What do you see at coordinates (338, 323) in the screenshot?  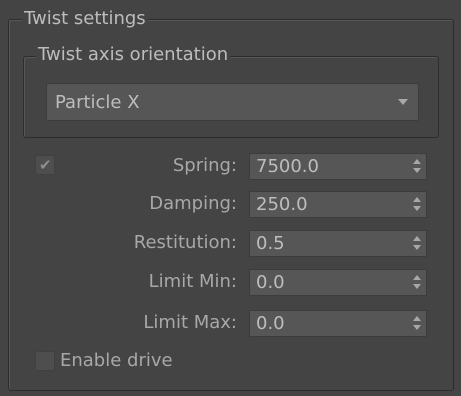 I see `limit-max-spinner: 0.0` at bounding box center [338, 323].